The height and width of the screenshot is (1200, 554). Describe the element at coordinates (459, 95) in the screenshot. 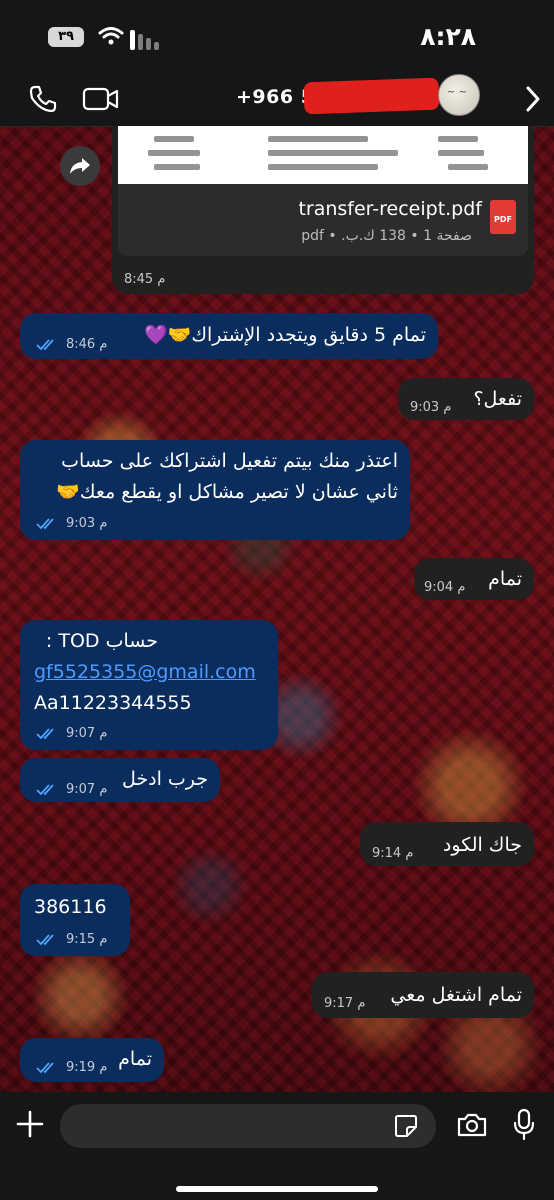

I see `avatar: ~ ~` at that location.